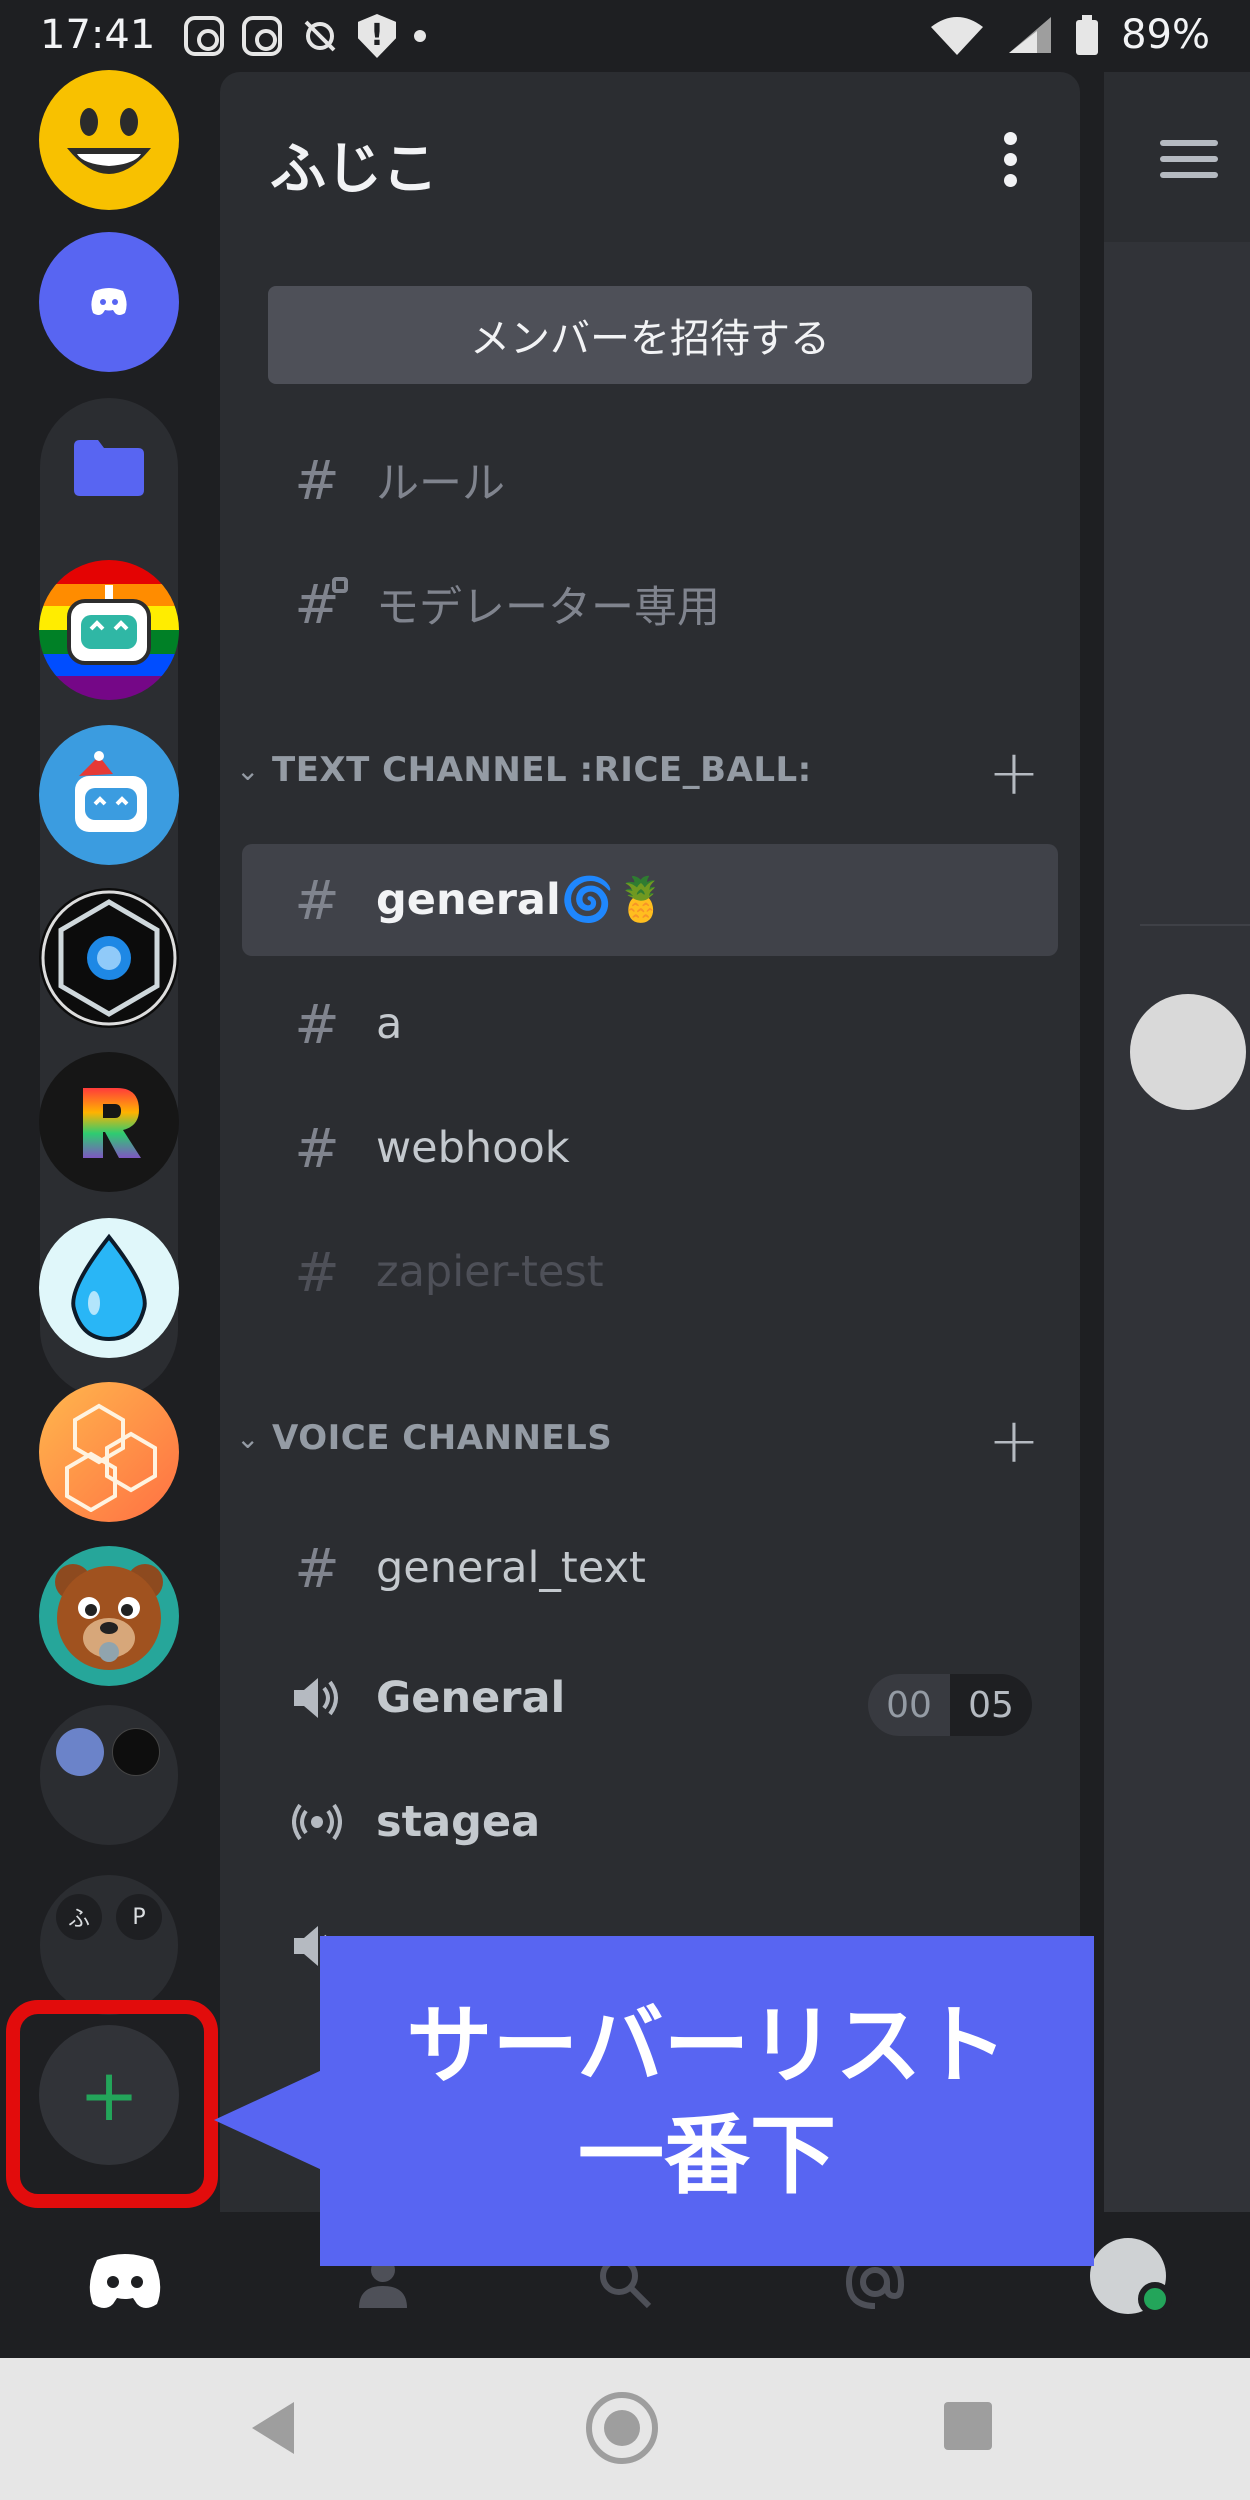 The width and height of the screenshot is (1250, 2500). I want to click on folder-icon, so click(109, 468).